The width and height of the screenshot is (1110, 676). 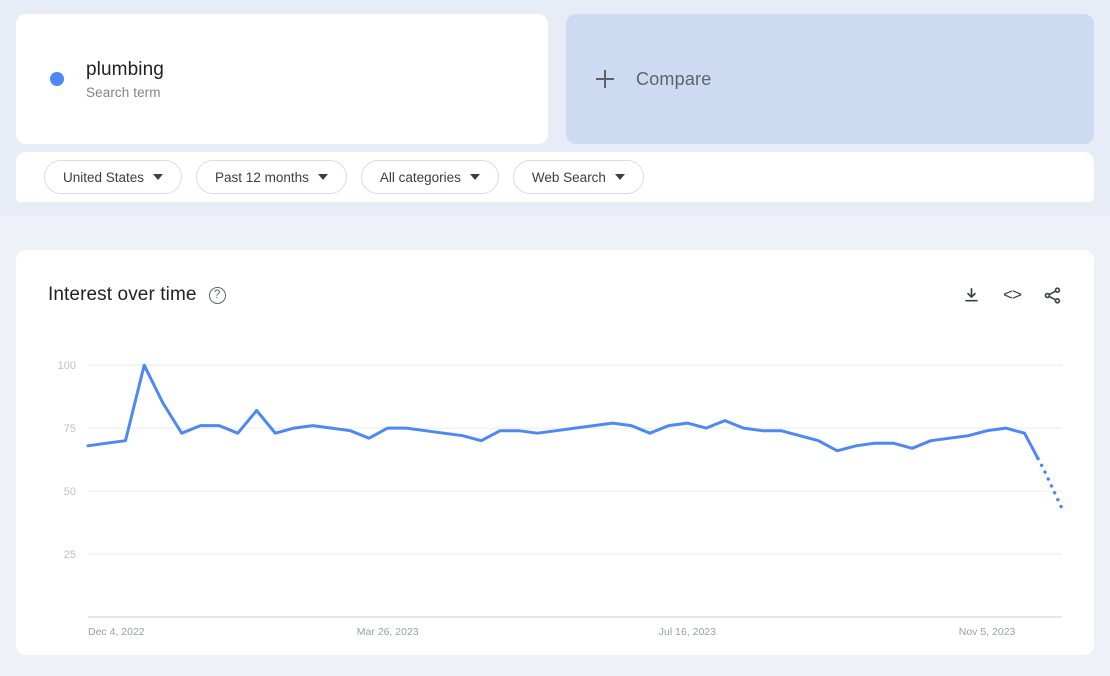 I want to click on filter-category: All categories, so click(x=429, y=177).